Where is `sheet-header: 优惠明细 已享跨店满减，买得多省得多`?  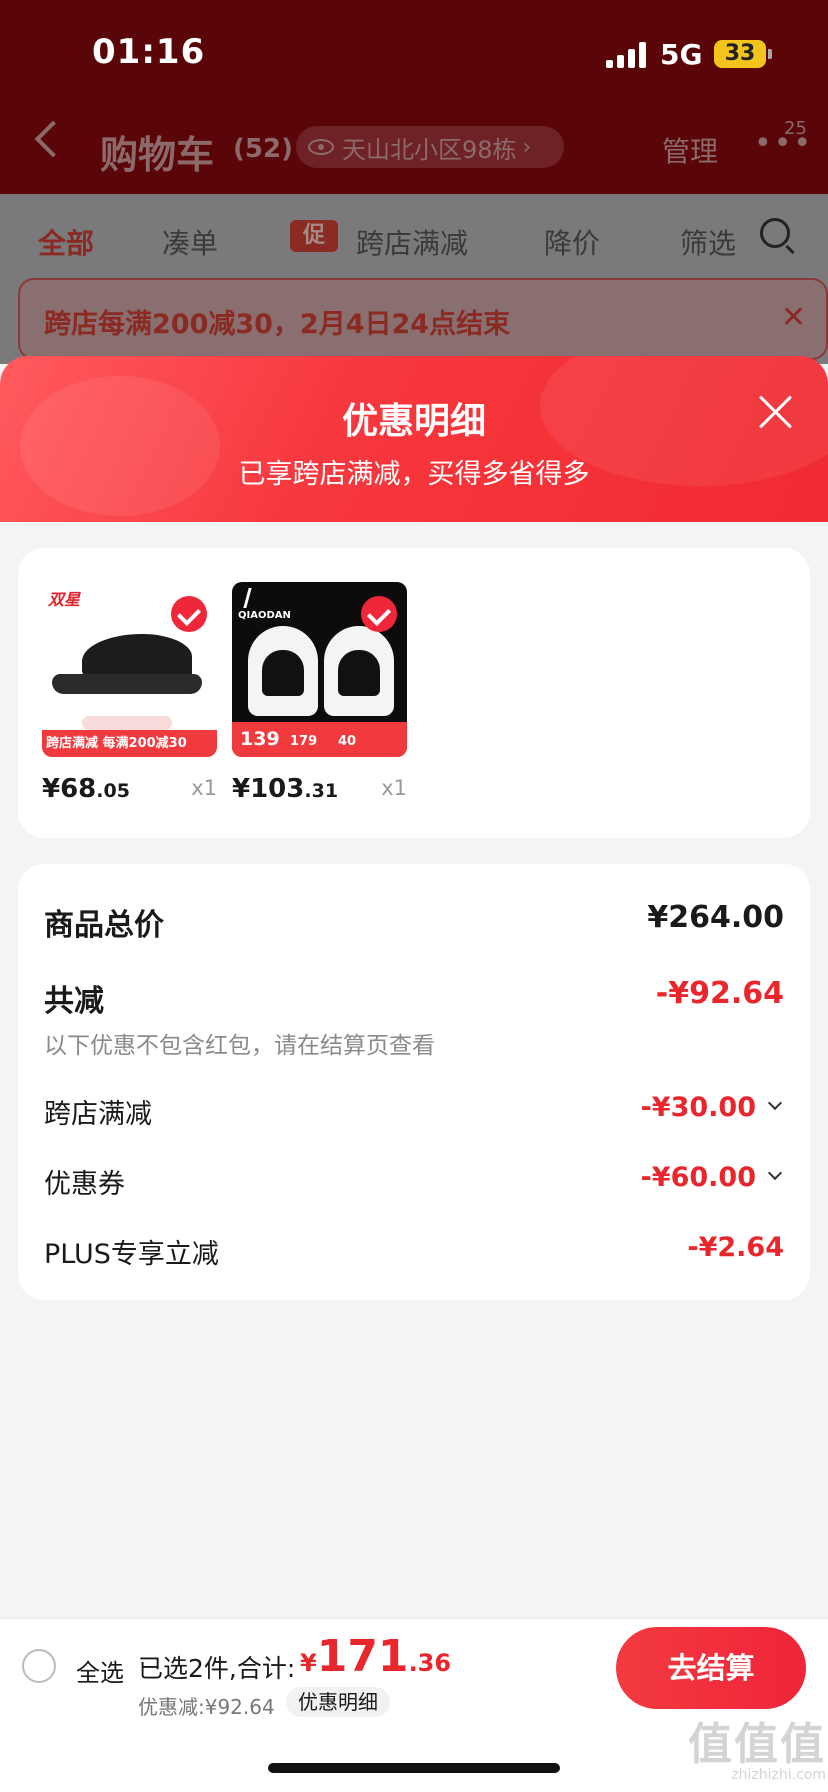
sheet-header: 优惠明细 已享跨店满减，买得多省得多 is located at coordinates (414, 439).